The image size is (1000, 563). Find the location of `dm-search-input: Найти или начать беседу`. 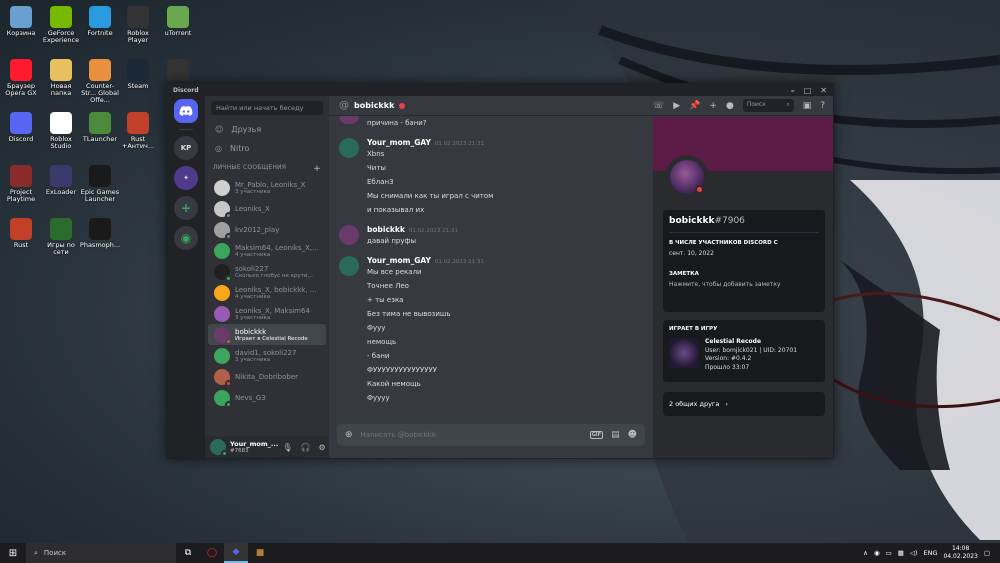

dm-search-input: Найти или начать беседу is located at coordinates (267, 108).